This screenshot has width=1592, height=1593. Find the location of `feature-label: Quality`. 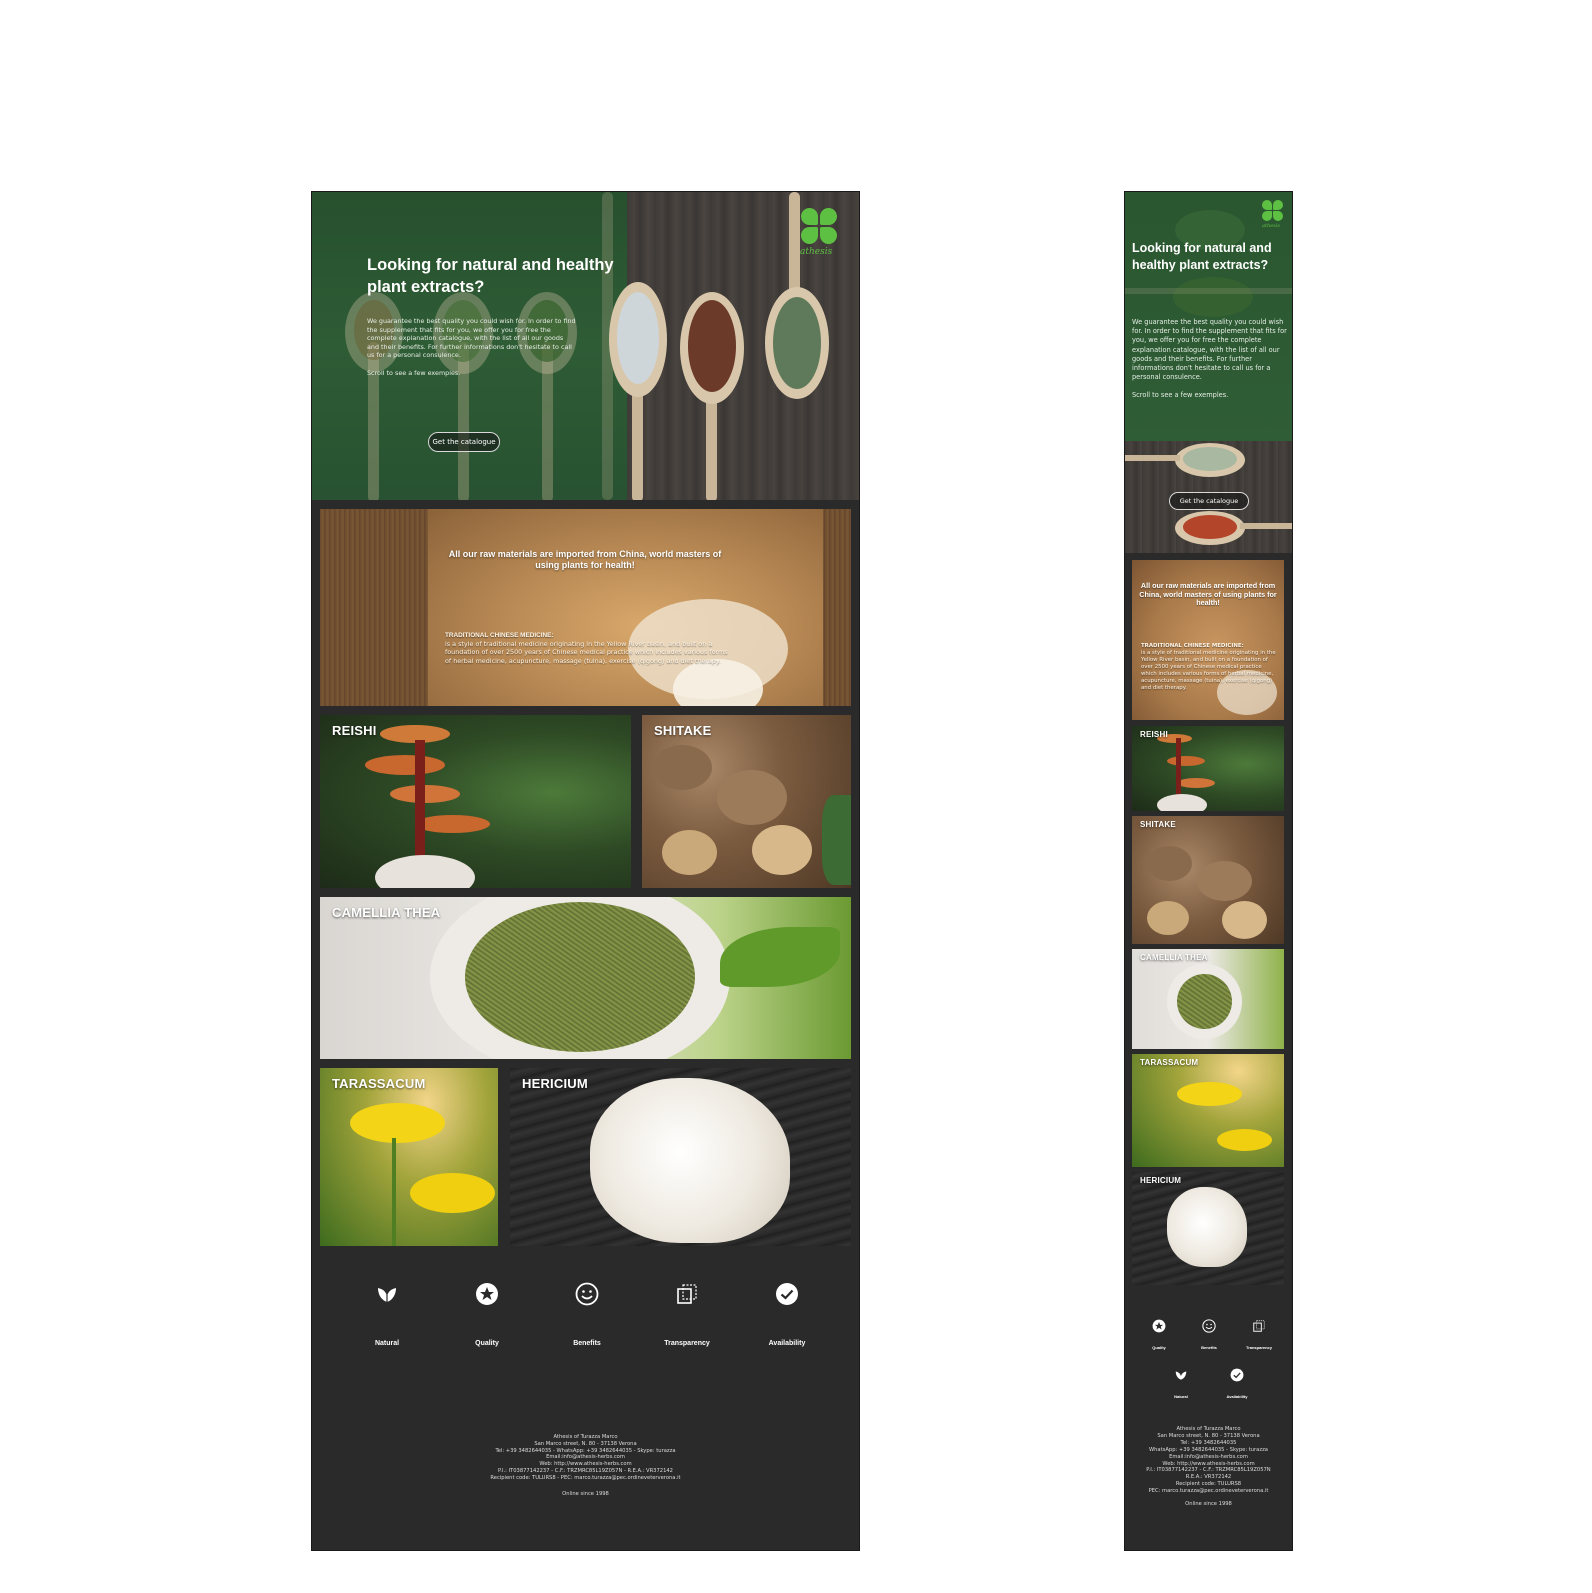

feature-label: Quality is located at coordinates (487, 1343).